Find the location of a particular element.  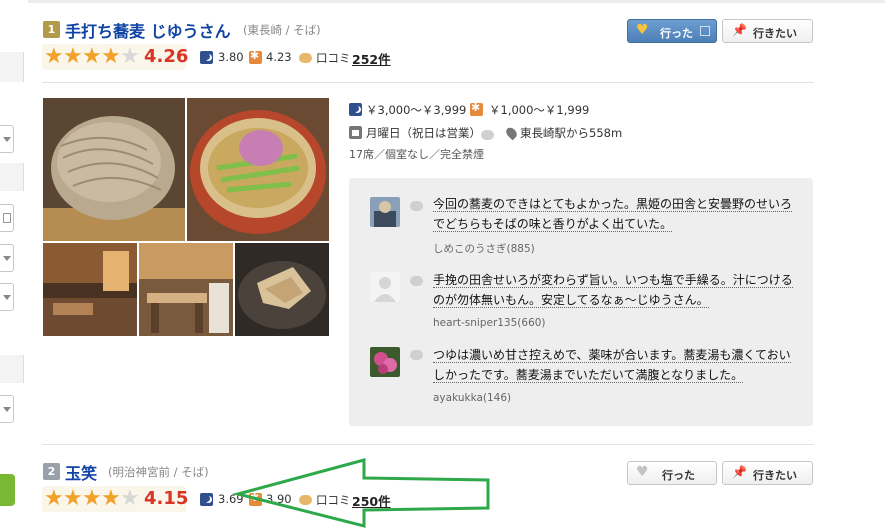

lunch-budget: ￥1,000～￥1,999 is located at coordinates (539, 110).